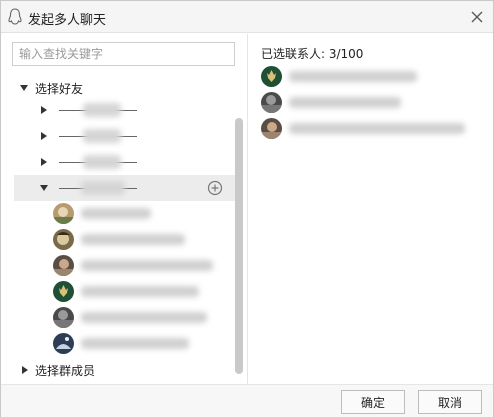 This screenshot has height=417, width=494. What do you see at coordinates (65, 371) in the screenshot?
I see `group-members-label: 选择群成员` at bounding box center [65, 371].